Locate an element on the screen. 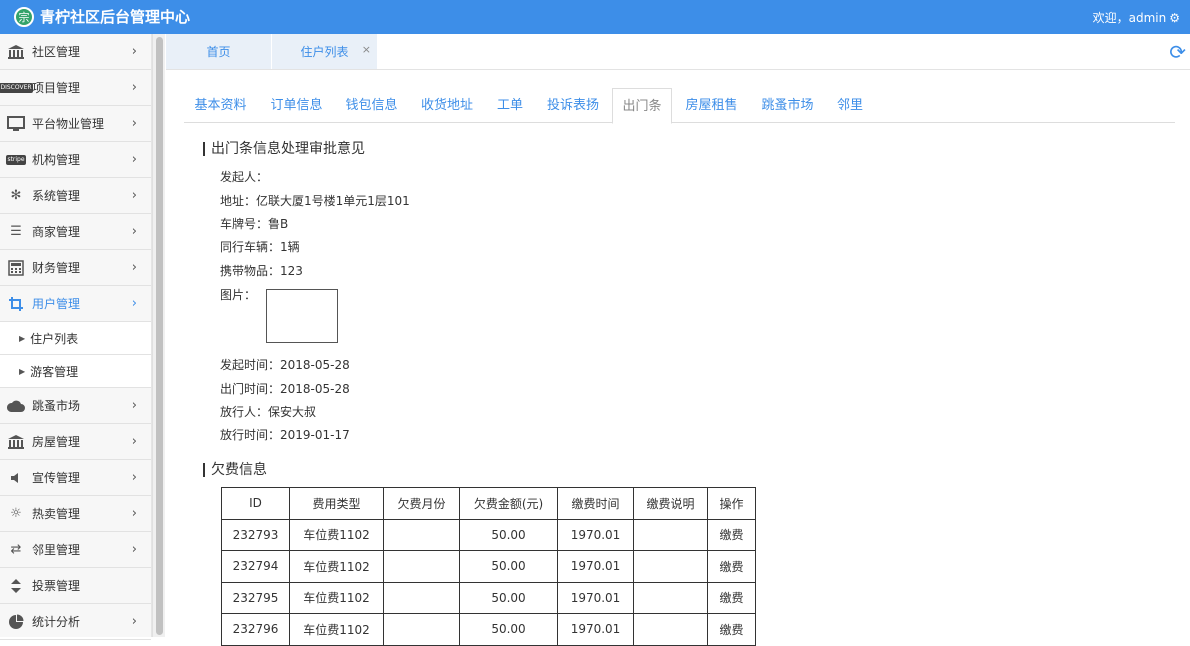 The image size is (1190, 646). sidebar-item-community: 社区管理 › is located at coordinates (75, 52).